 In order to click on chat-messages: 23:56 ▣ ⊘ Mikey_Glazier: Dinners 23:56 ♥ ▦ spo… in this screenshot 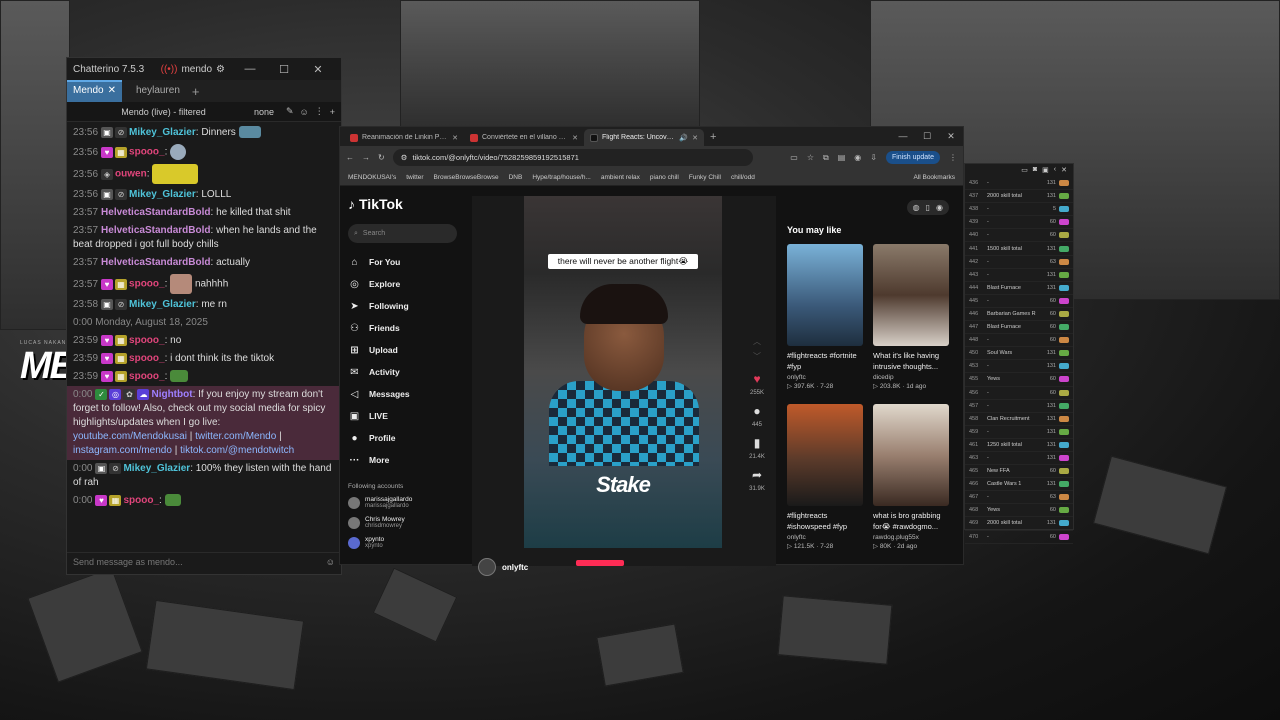, I will do `click(204, 327)`.